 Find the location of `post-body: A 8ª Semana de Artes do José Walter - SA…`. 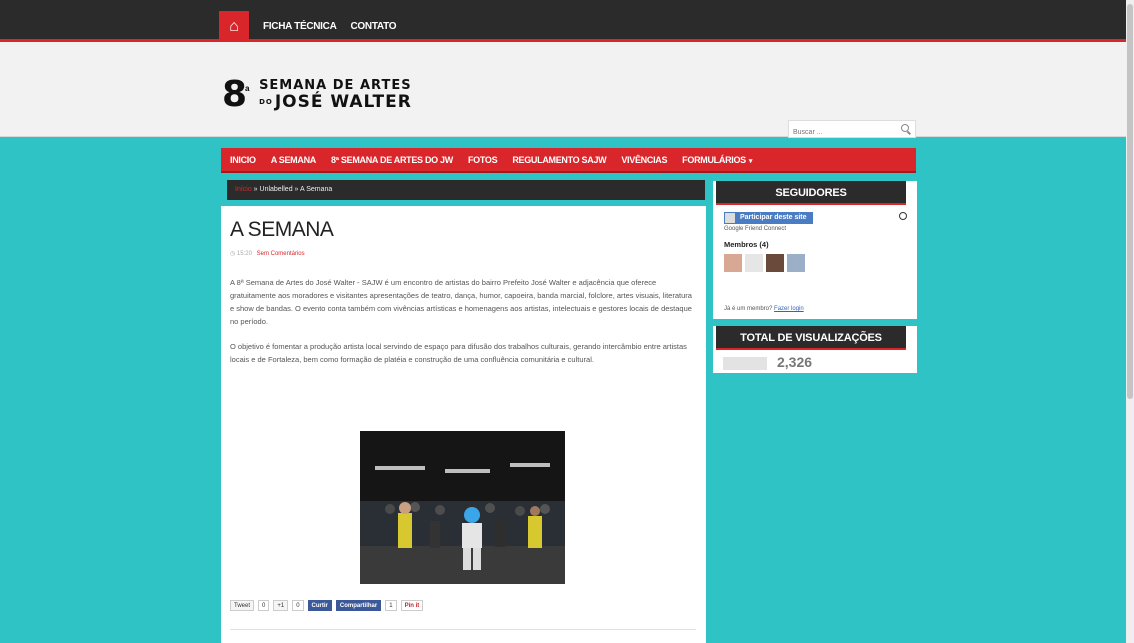

post-body: A 8ª Semana de Artes do José Walter - SA… is located at coordinates (463, 327).